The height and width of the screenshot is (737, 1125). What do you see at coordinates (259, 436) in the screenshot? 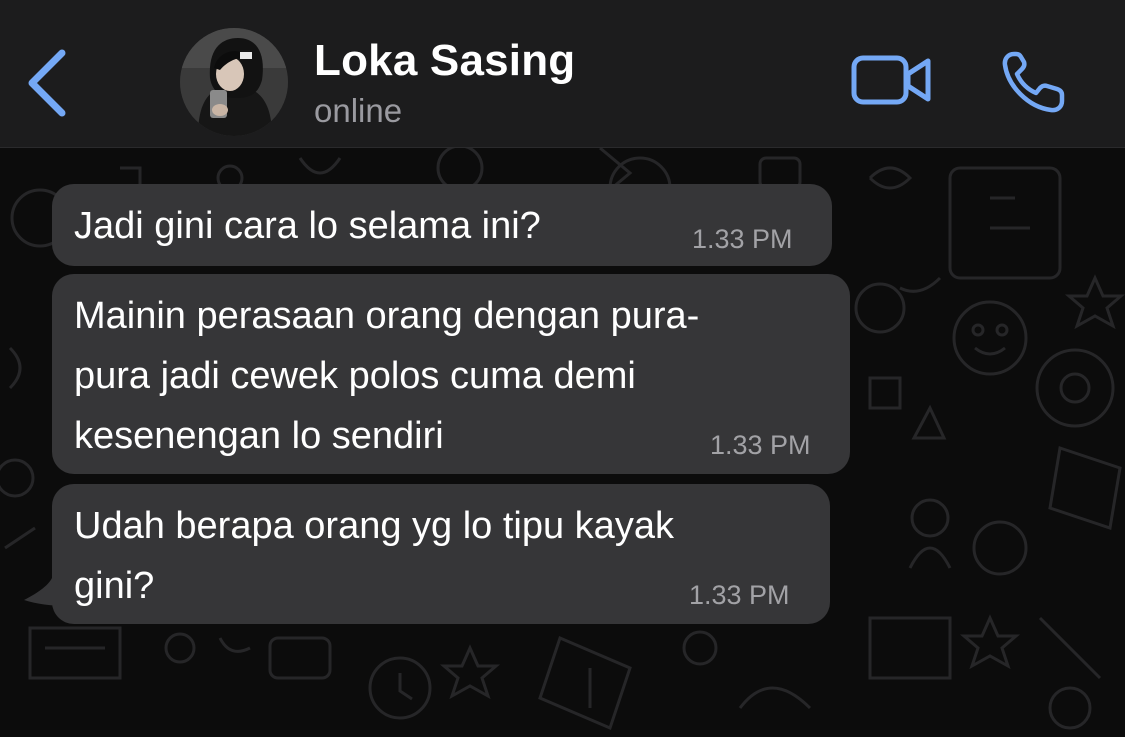
I see `message-line: kesenengan lo sendiri` at bounding box center [259, 436].